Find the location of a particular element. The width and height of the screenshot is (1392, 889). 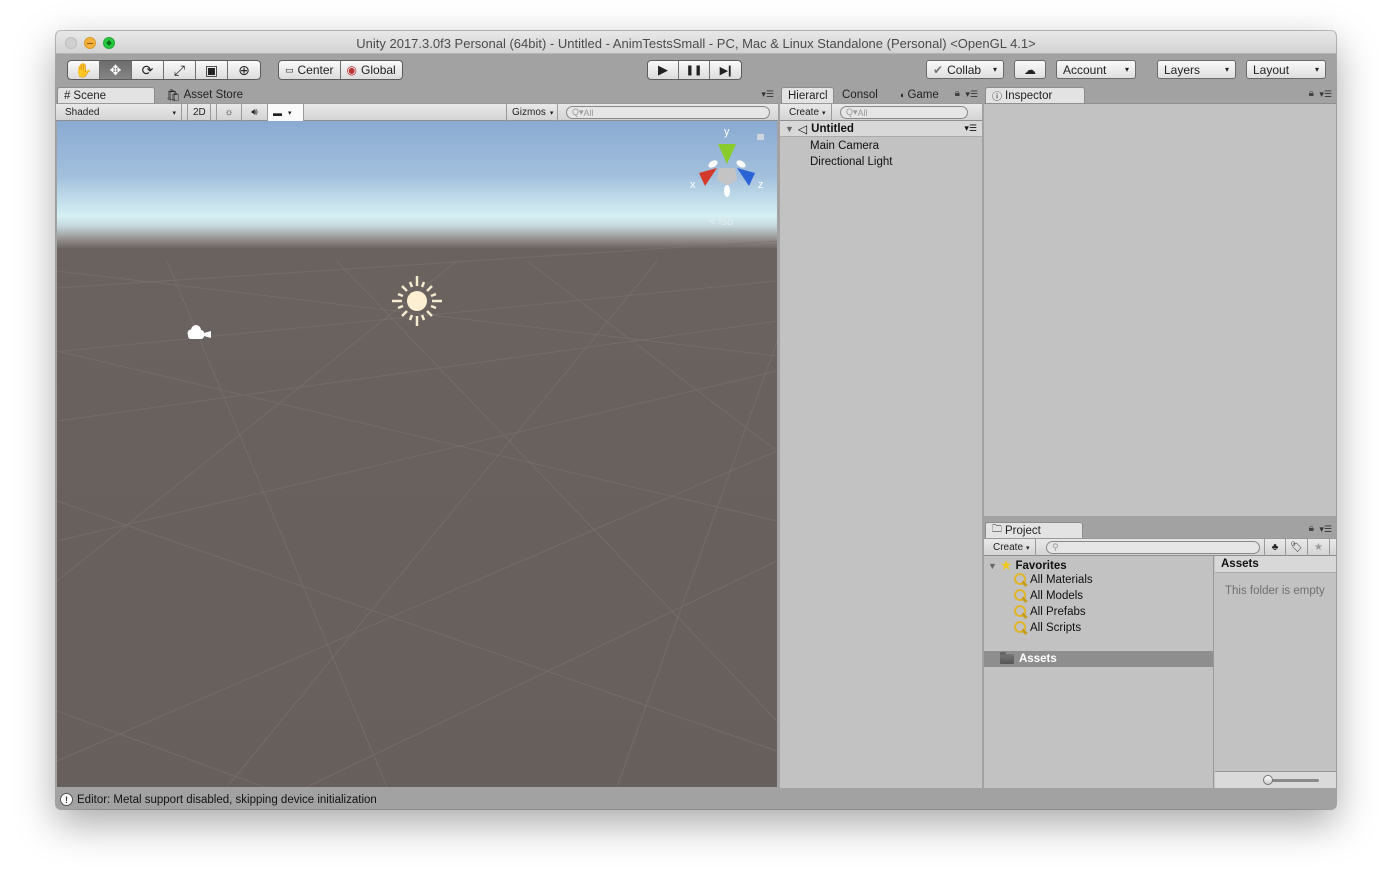

2d-toggle: 2D is located at coordinates (199, 112).